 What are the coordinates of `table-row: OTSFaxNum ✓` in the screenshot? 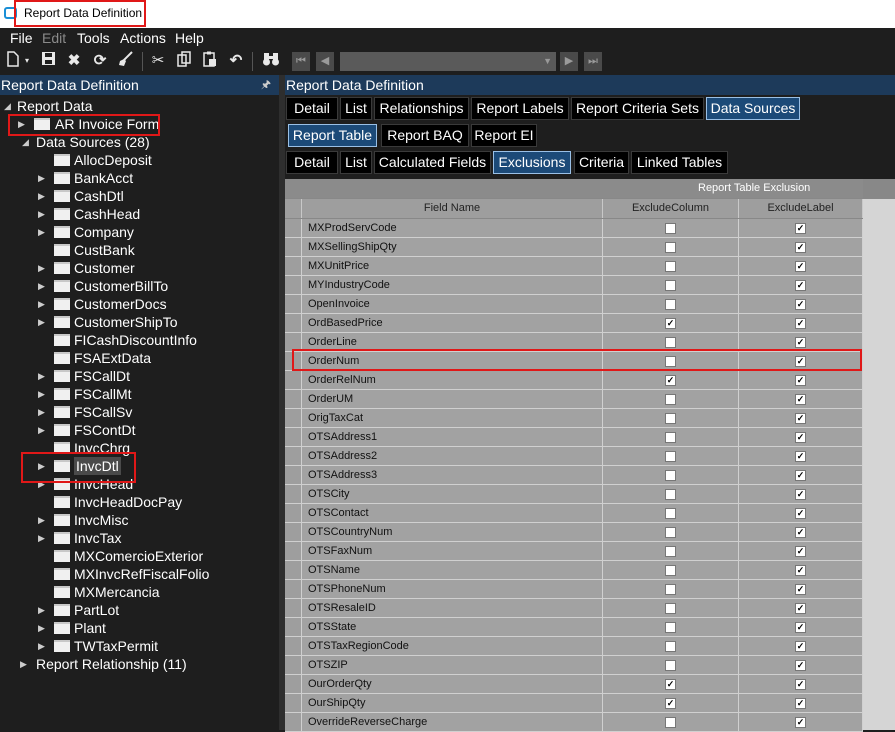 It's located at (574, 551).